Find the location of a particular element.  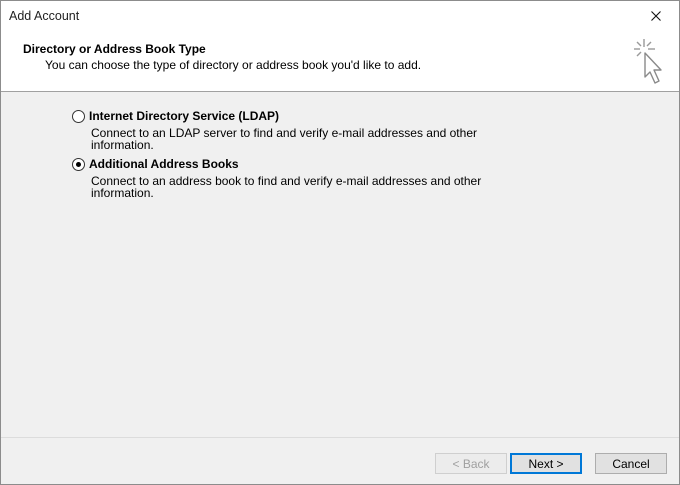

address-books-radio is located at coordinates (78, 164).